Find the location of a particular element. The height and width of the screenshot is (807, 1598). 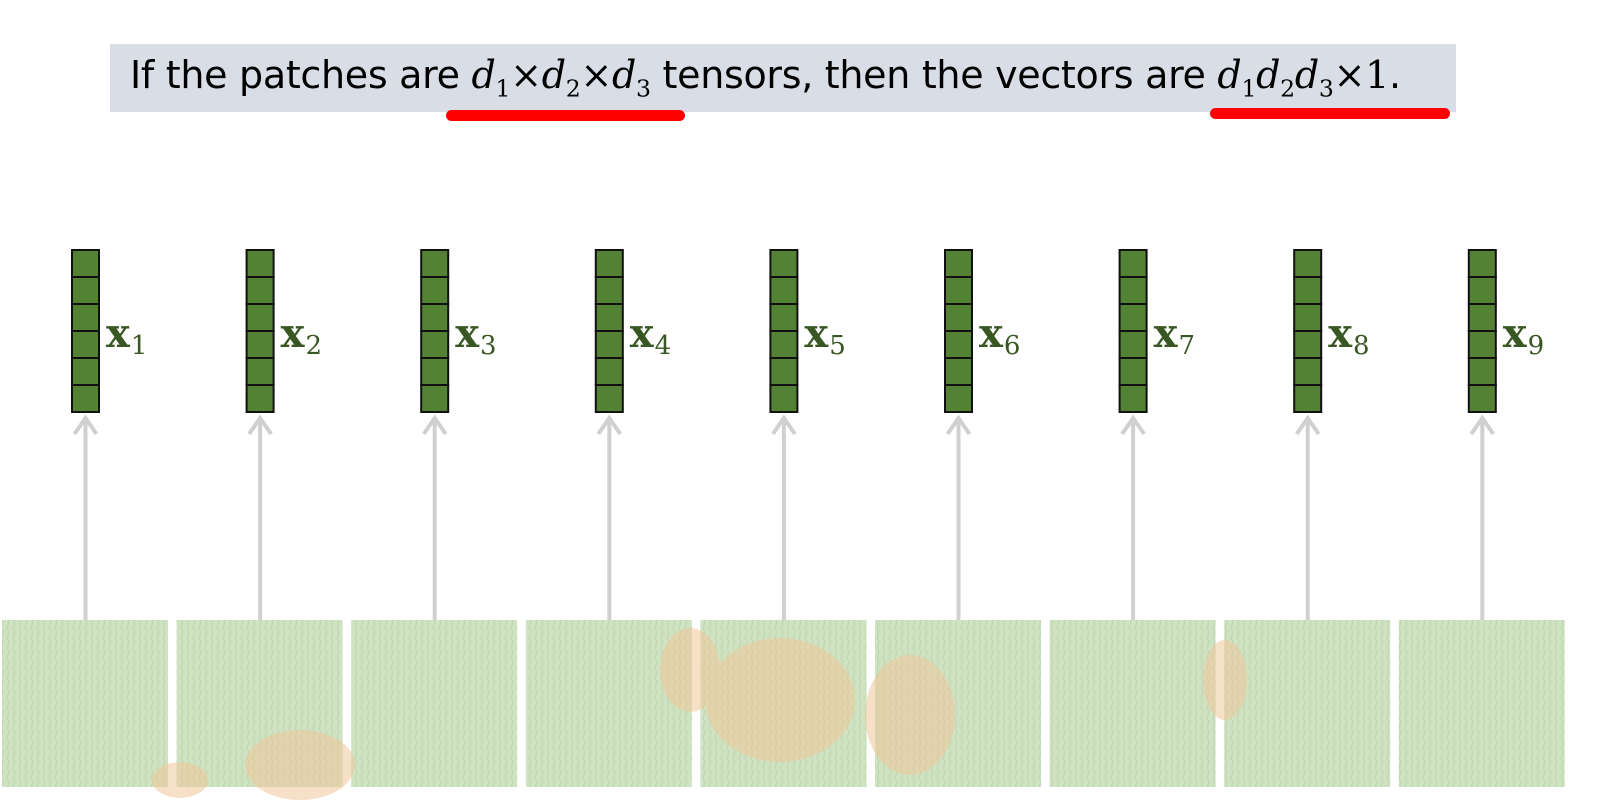

vector-x1: x1 is located at coordinates (109, 331).